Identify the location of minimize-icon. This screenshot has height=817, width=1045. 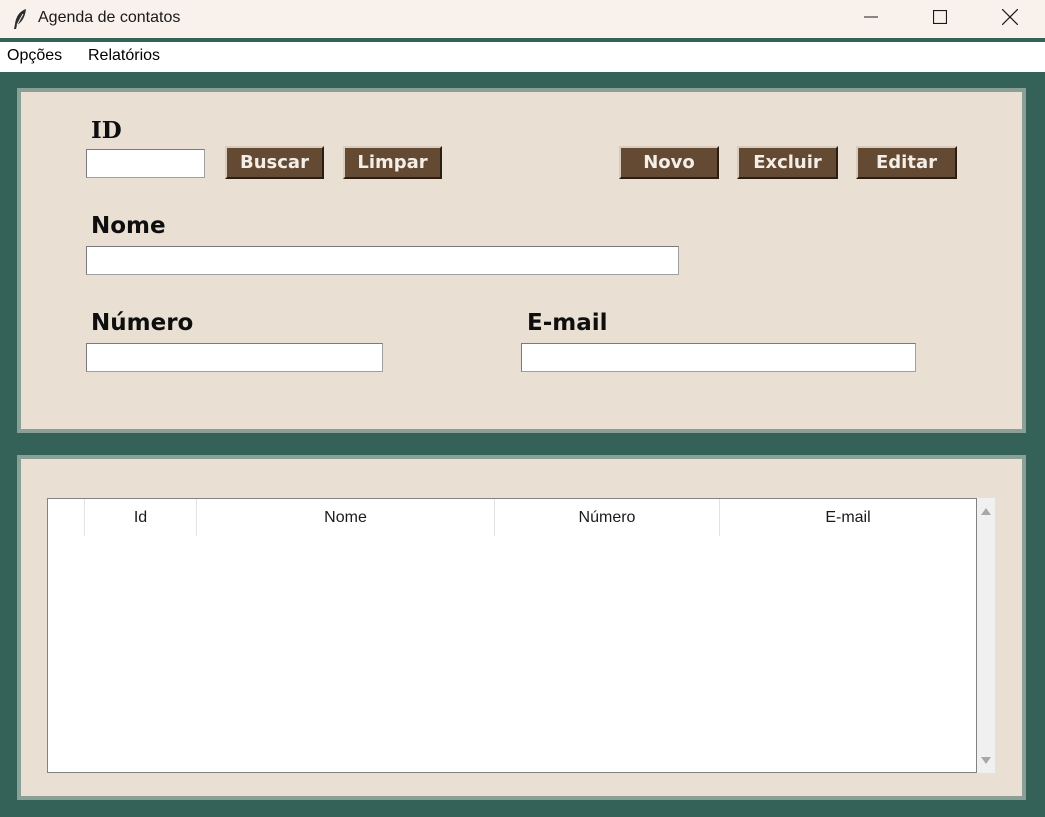
(871, 19).